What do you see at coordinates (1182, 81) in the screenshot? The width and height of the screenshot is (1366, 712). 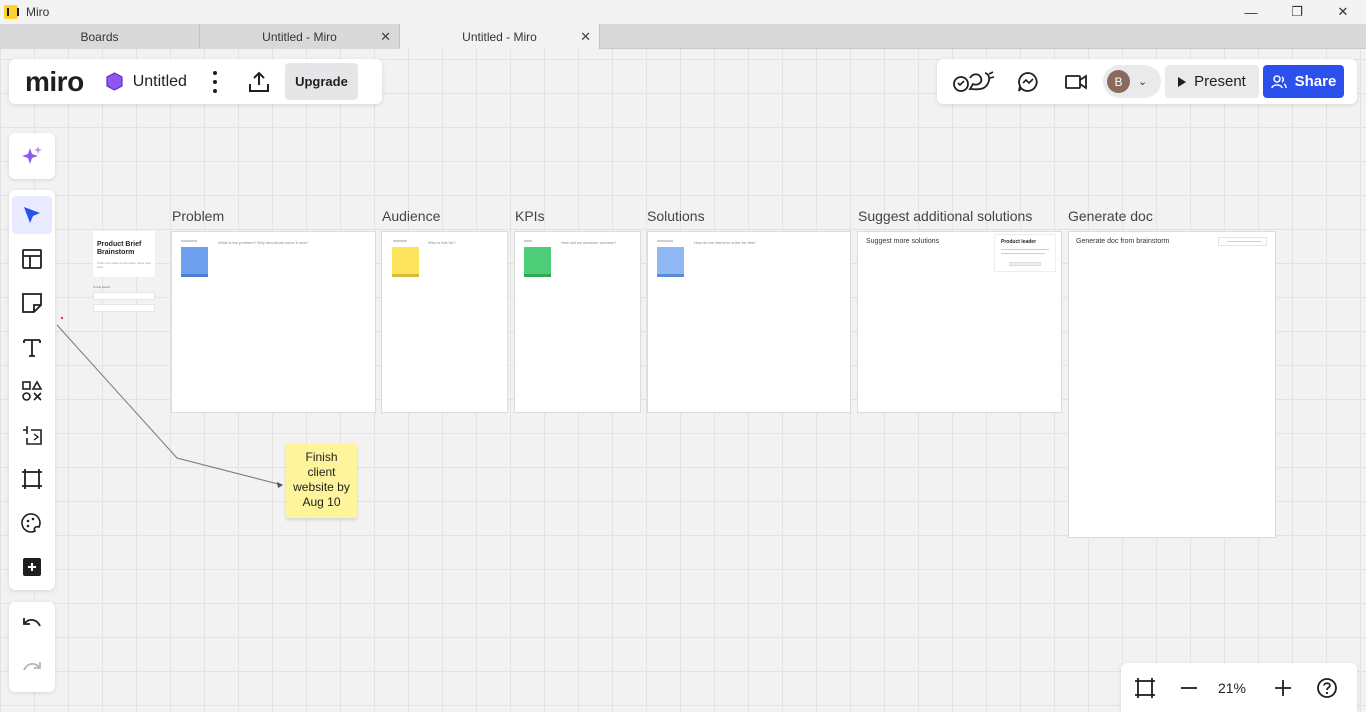 I see `play-icon` at bounding box center [1182, 81].